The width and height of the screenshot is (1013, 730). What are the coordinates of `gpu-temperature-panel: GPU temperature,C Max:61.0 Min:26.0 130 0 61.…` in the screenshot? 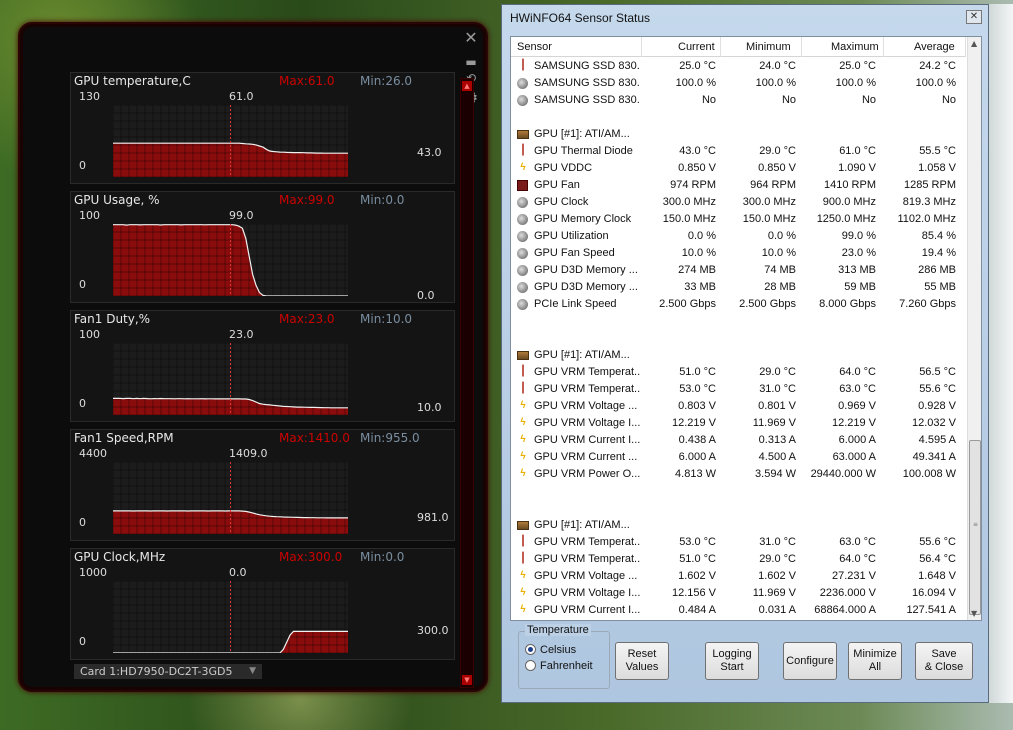 It's located at (262, 128).